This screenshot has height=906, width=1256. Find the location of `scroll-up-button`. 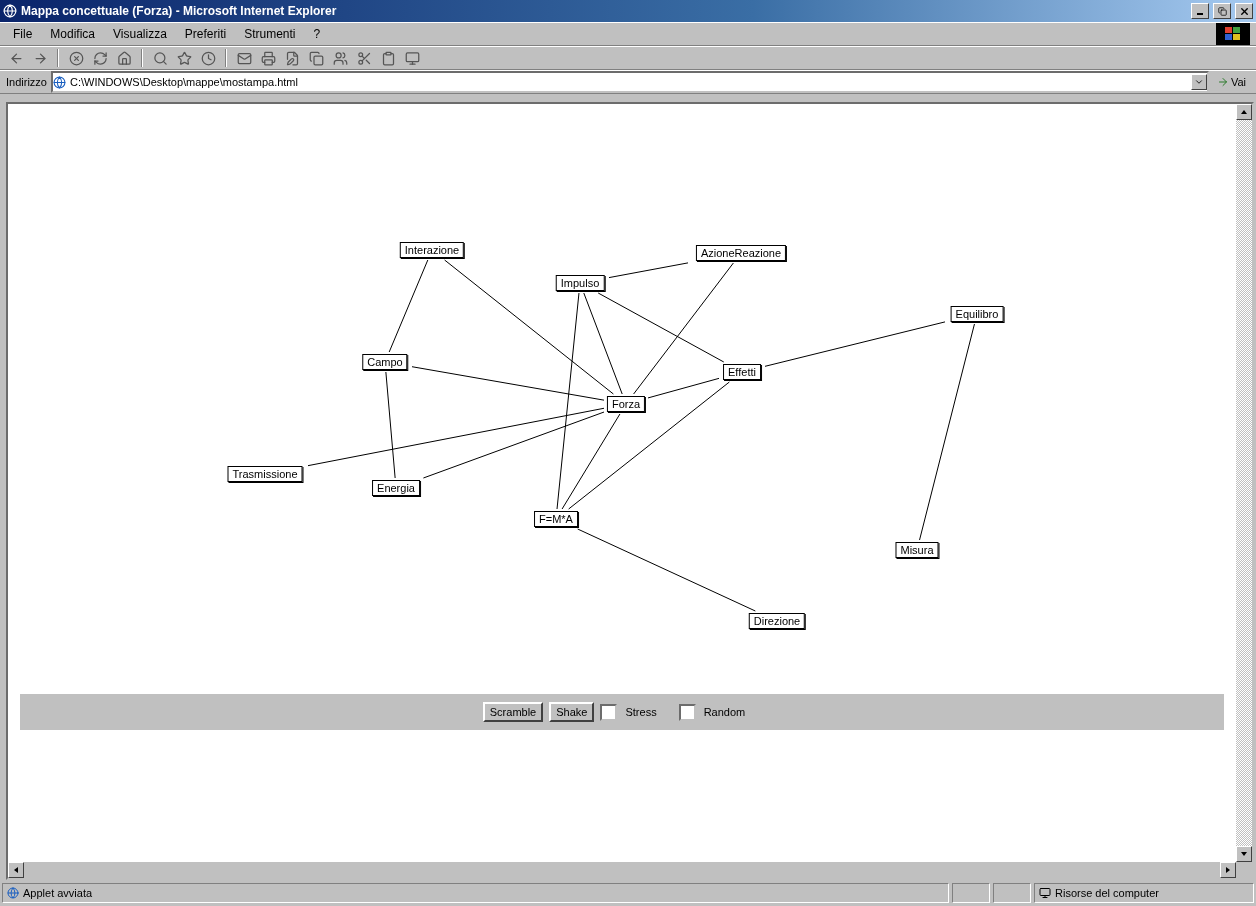

scroll-up-button is located at coordinates (1244, 112).